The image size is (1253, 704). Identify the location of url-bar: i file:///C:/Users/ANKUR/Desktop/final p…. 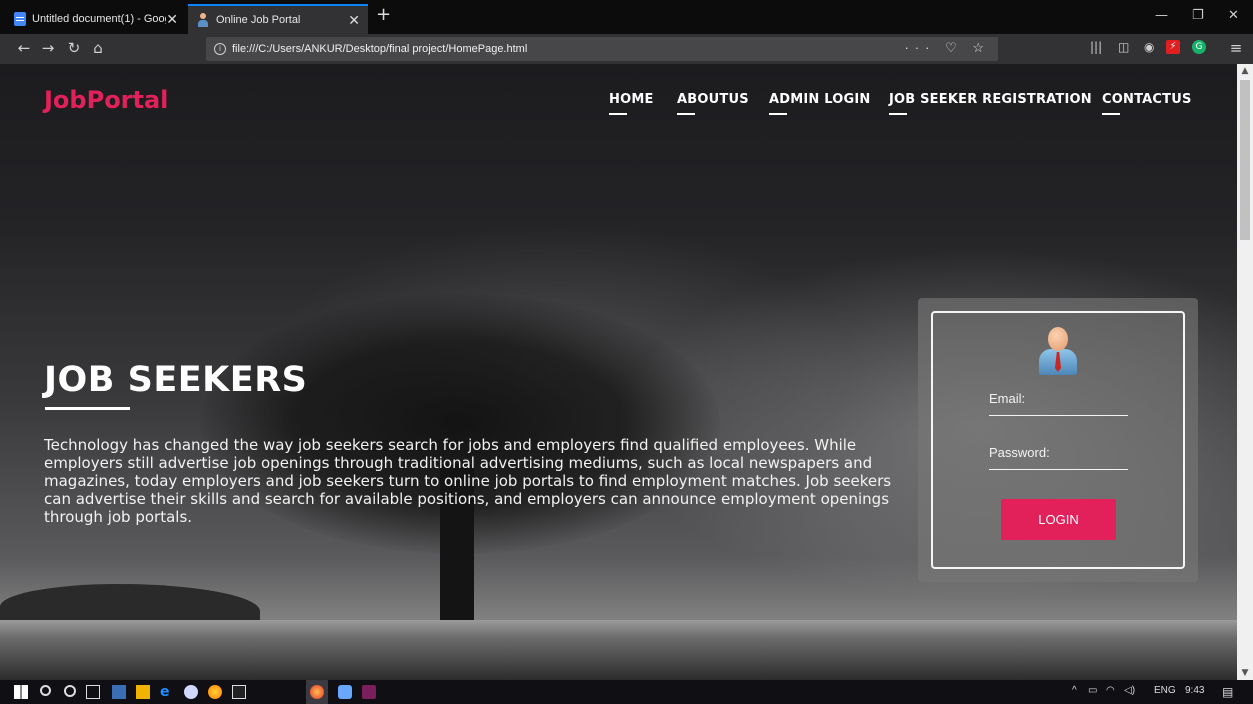
(602, 49).